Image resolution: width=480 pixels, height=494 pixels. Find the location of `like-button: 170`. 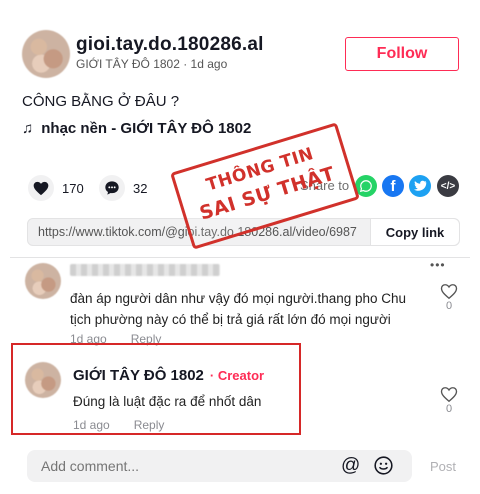

like-button: 170 is located at coordinates (56, 188).